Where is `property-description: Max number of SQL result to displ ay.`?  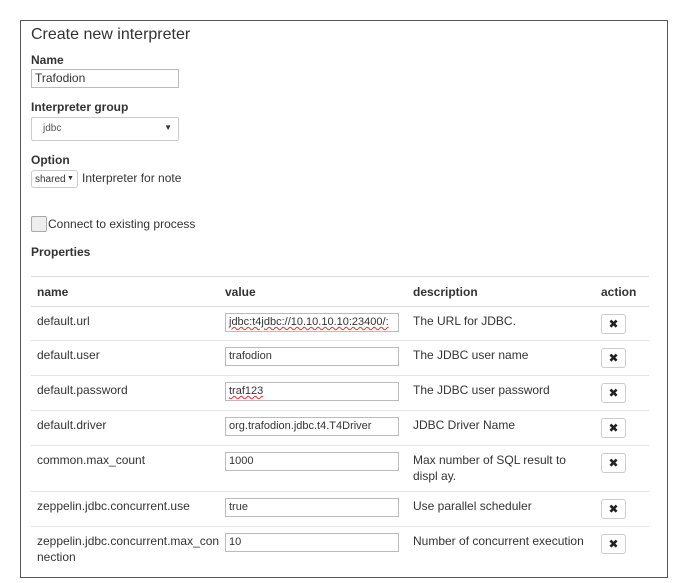 property-description: Max number of SQL result to displ ay. is located at coordinates (501, 468).